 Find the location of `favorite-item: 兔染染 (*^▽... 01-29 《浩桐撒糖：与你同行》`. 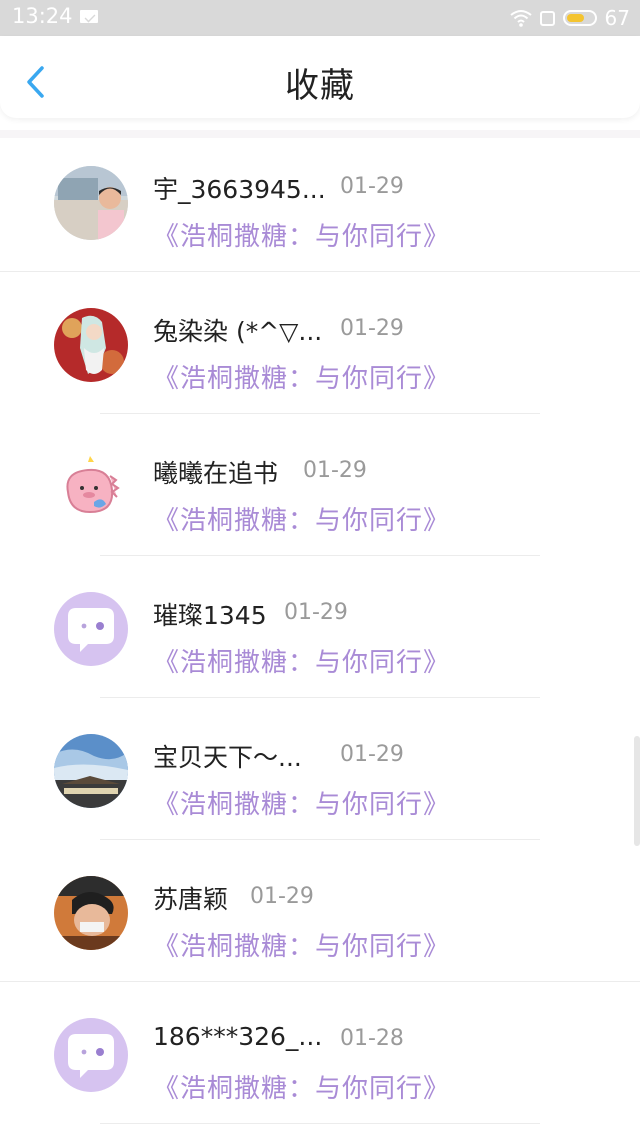

favorite-item: 兔染染 (*^▽... 01-29 《浩桐撒糖：与你同行》 is located at coordinates (320, 343).